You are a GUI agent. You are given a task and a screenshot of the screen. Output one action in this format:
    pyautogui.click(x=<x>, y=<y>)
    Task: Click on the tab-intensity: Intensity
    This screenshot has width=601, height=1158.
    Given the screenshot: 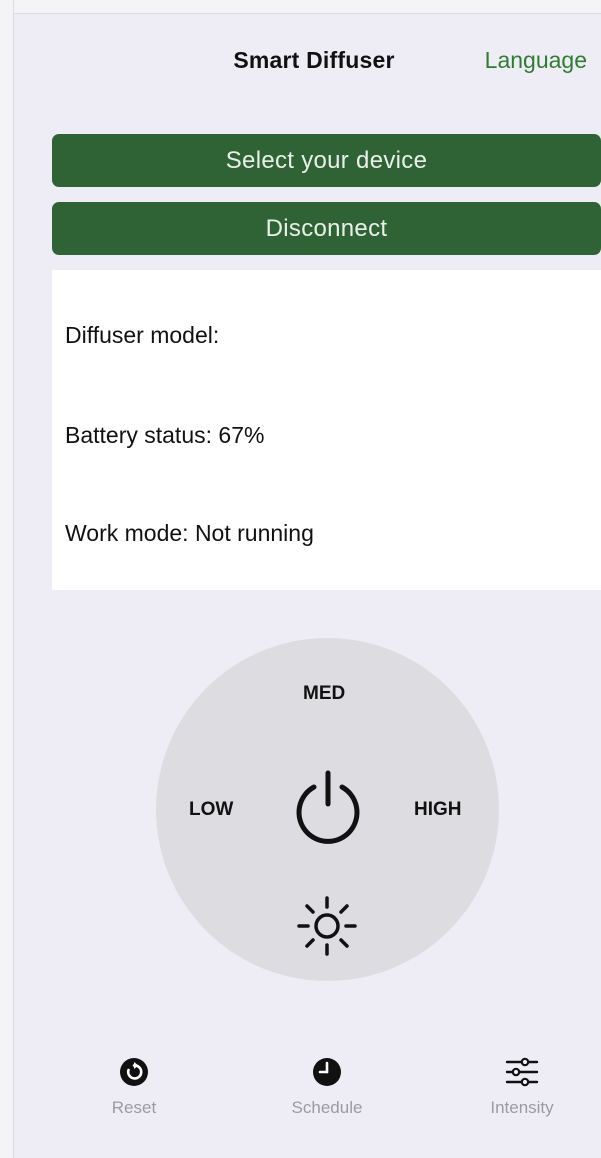 What is the action you would take?
    pyautogui.click(x=522, y=1086)
    